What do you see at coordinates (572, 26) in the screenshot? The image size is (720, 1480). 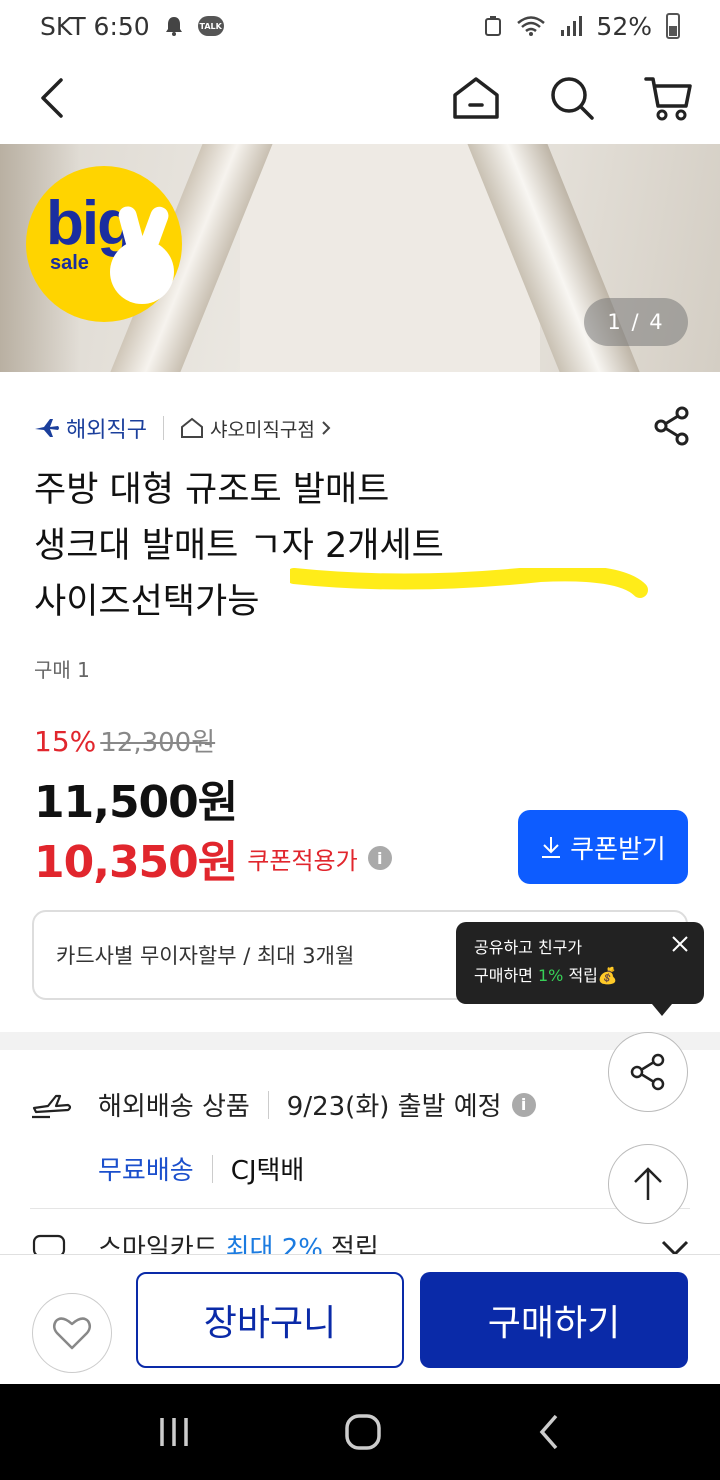 I see `signal-icon` at bounding box center [572, 26].